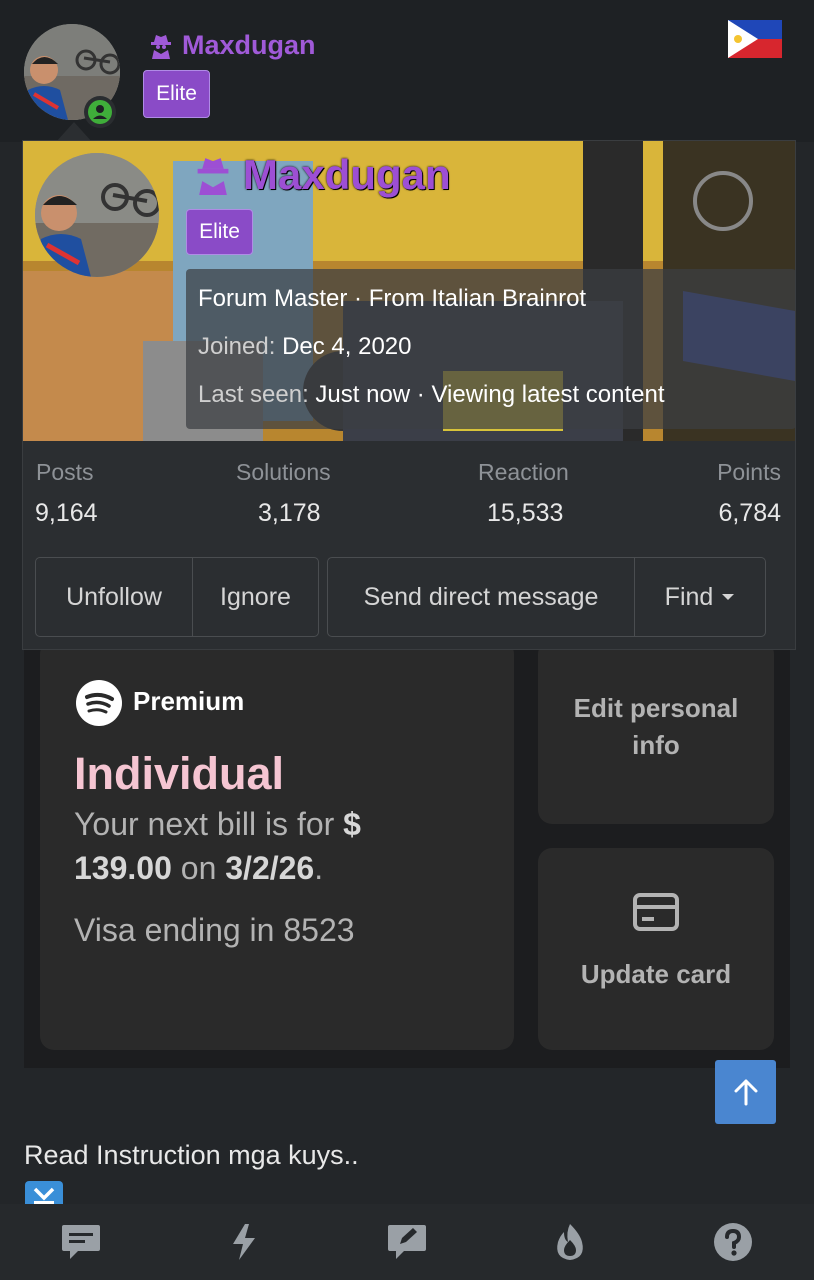 The image size is (814, 1280). Describe the element at coordinates (656, 949) in the screenshot. I see `update-card-card: Update card` at that location.